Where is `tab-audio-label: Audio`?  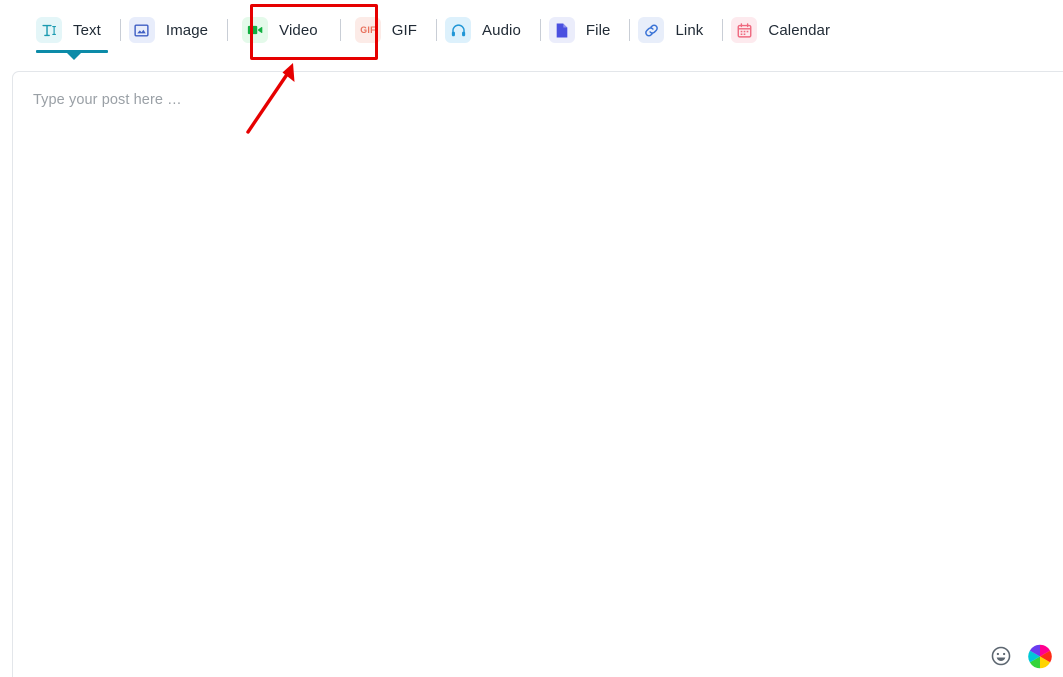
tab-audio-label: Audio is located at coordinates (501, 30).